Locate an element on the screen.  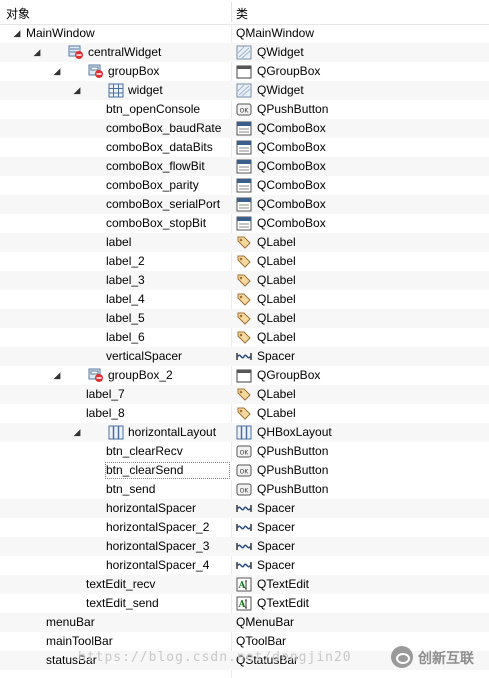
object-name: comboBox_baudRate is located at coordinates (164, 128).